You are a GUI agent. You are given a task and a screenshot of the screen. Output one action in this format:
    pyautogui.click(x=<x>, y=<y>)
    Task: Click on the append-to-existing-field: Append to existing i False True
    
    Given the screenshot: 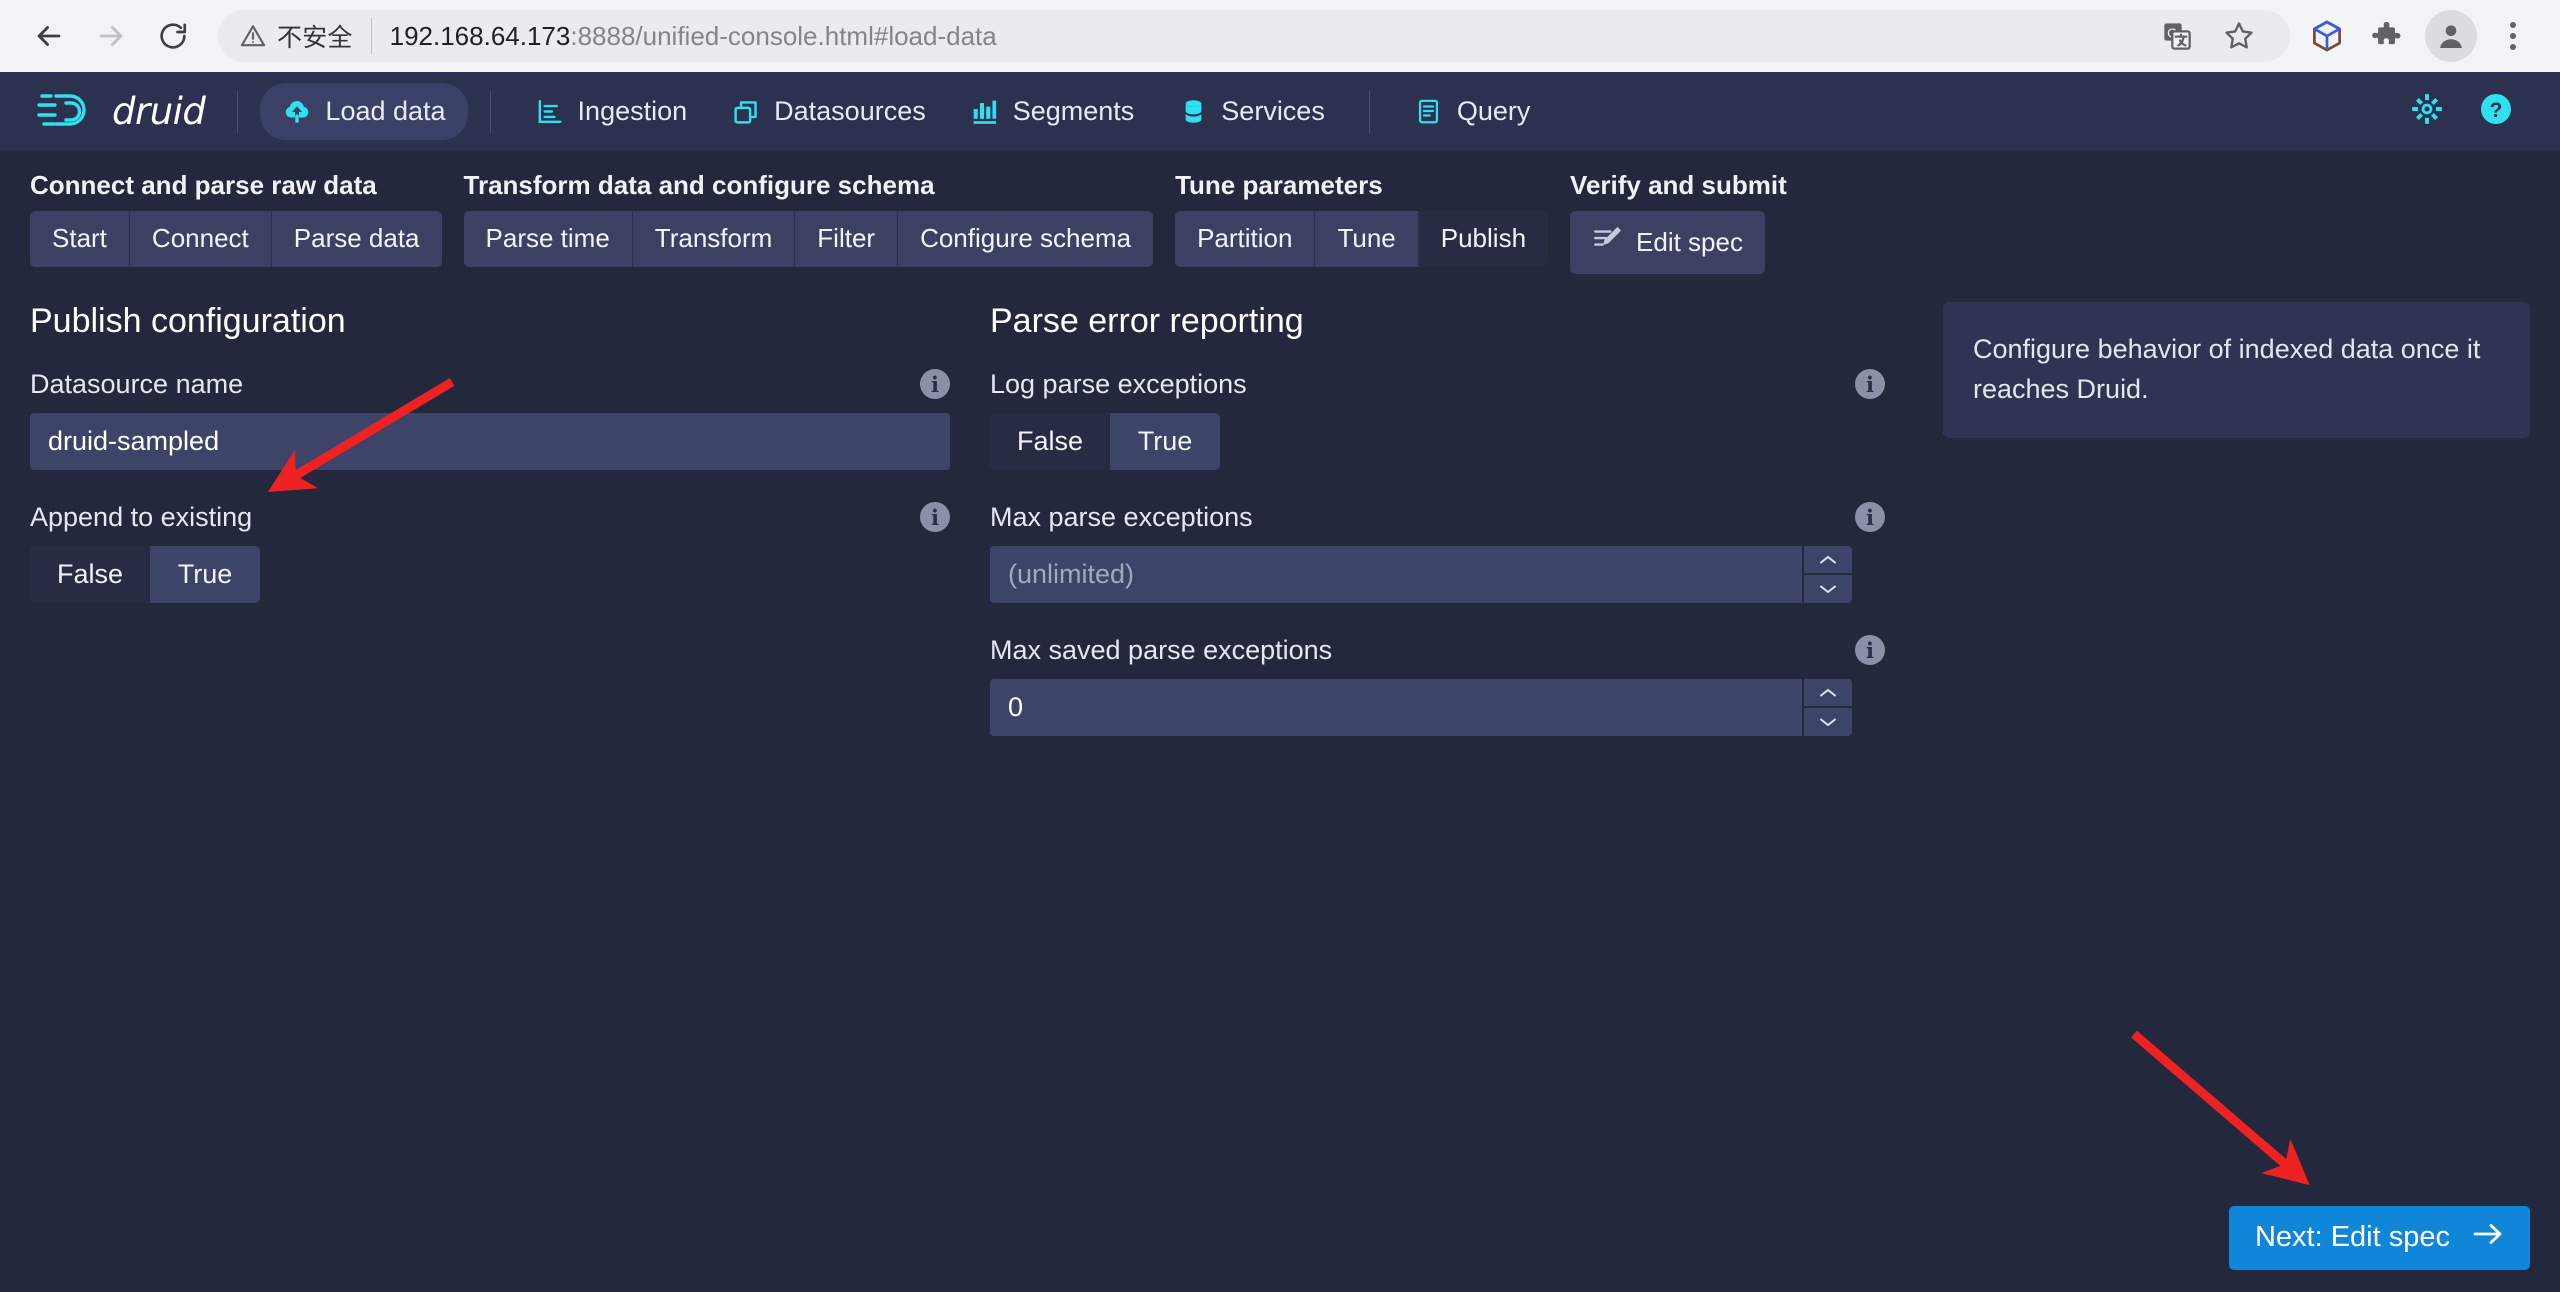 What is the action you would take?
    pyautogui.click(x=490, y=552)
    